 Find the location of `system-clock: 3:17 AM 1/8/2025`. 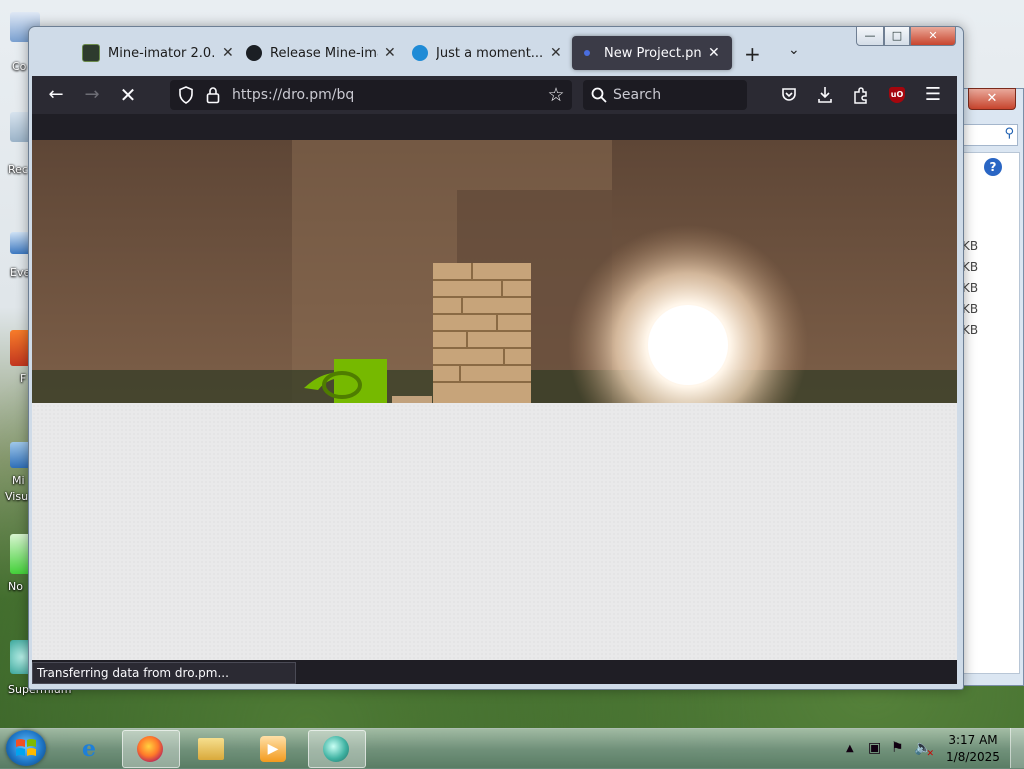

system-clock: 3:17 AM 1/8/2025 is located at coordinates (973, 749).